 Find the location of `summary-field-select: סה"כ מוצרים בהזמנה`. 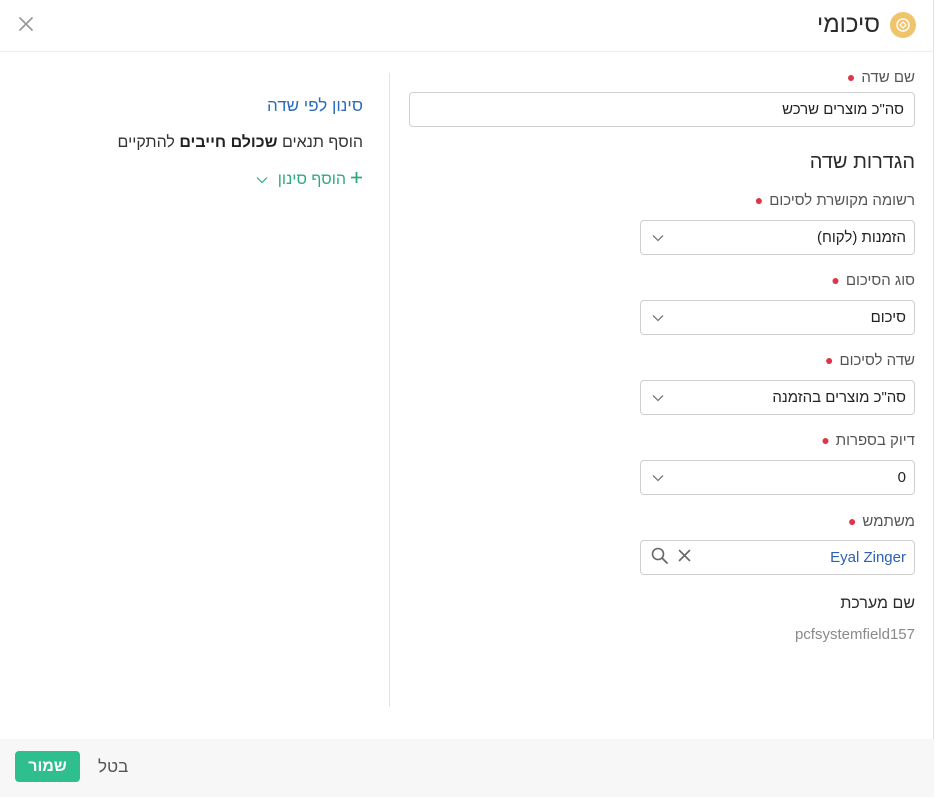

summary-field-select: סה"כ מוצרים בהזמנה is located at coordinates (777, 397).